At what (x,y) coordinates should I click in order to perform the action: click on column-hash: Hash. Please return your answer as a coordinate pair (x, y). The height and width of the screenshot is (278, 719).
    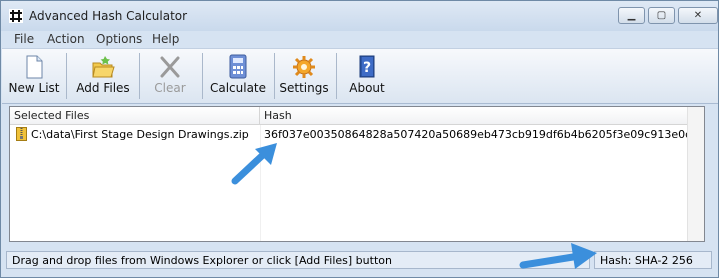
    Looking at the image, I should click on (482, 115).